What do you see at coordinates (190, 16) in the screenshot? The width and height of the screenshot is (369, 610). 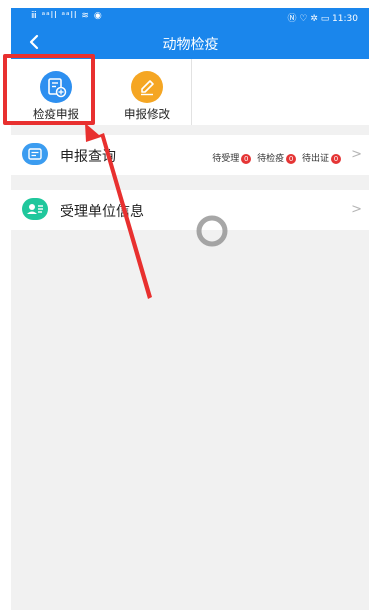 I see `status-bar: ⅲ ᵃᵃll ᵃᵃll ≋ ◉ Ⓝ ♡ ✲ ▭ 11:30` at bounding box center [190, 16].